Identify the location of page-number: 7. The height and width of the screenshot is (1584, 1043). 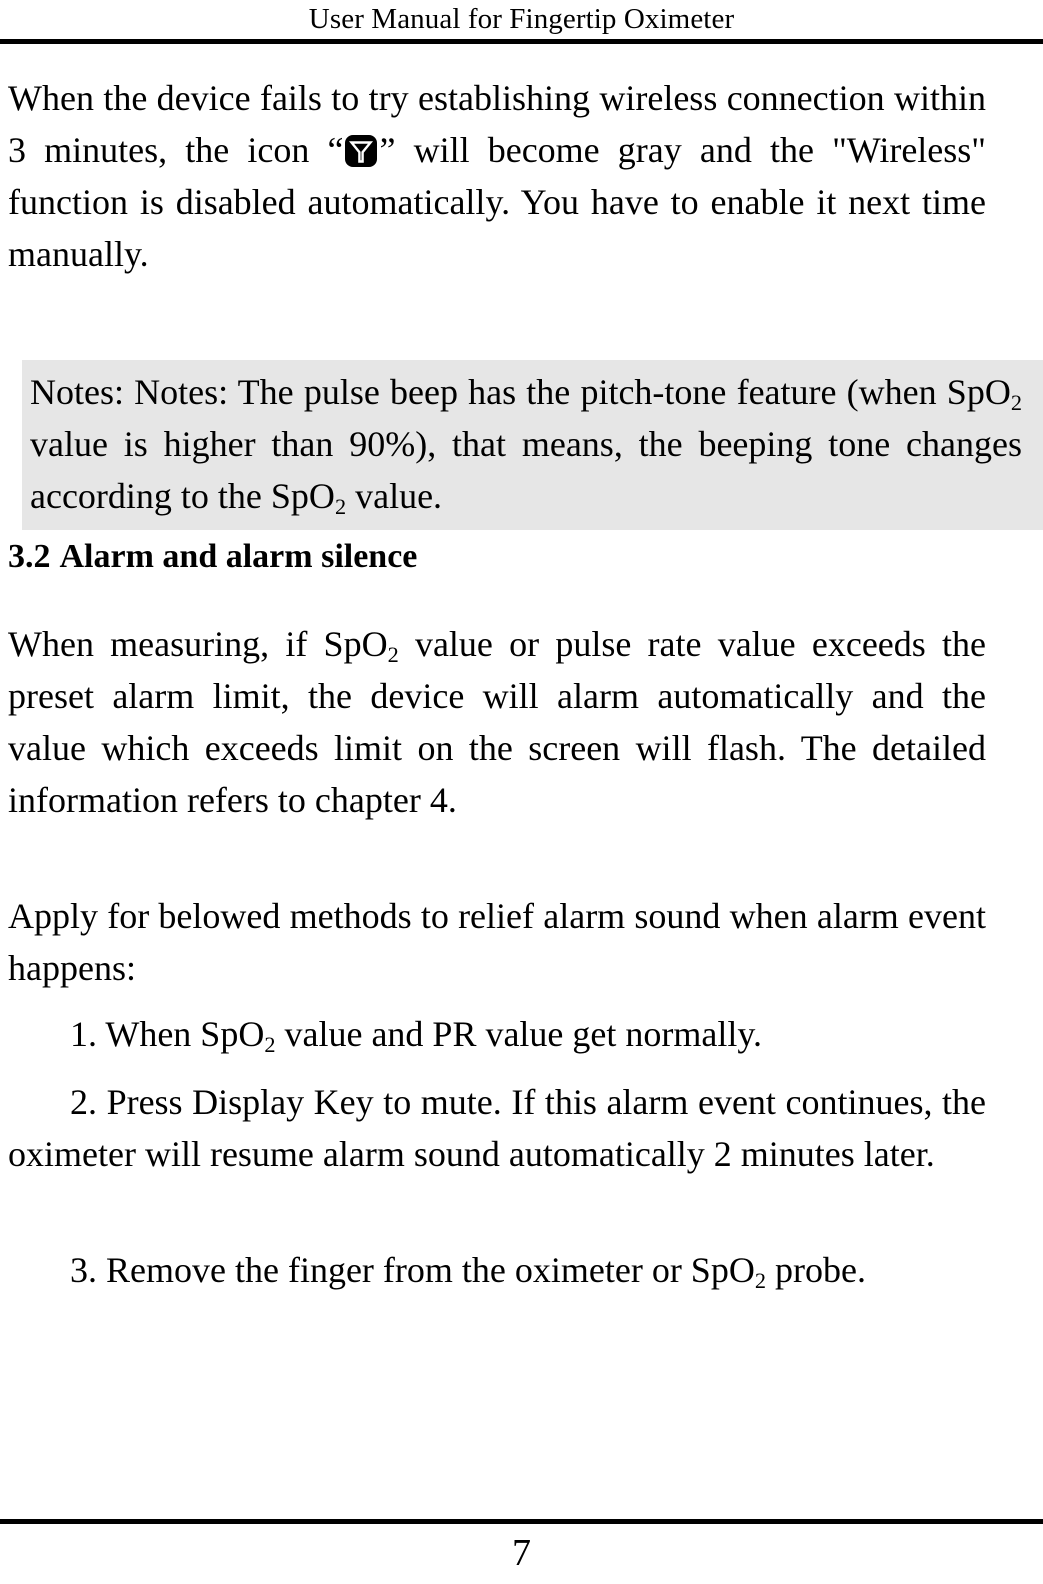
(521, 1553).